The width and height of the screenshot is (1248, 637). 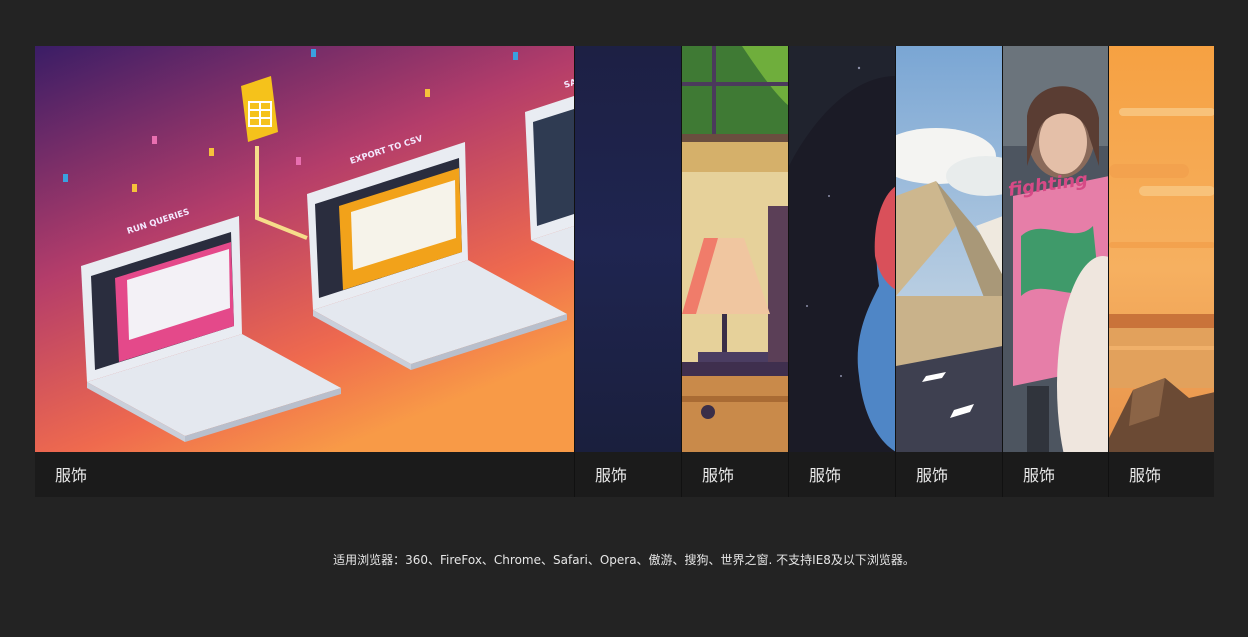 What do you see at coordinates (735, 249) in the screenshot?
I see `panel-image-lamp` at bounding box center [735, 249].